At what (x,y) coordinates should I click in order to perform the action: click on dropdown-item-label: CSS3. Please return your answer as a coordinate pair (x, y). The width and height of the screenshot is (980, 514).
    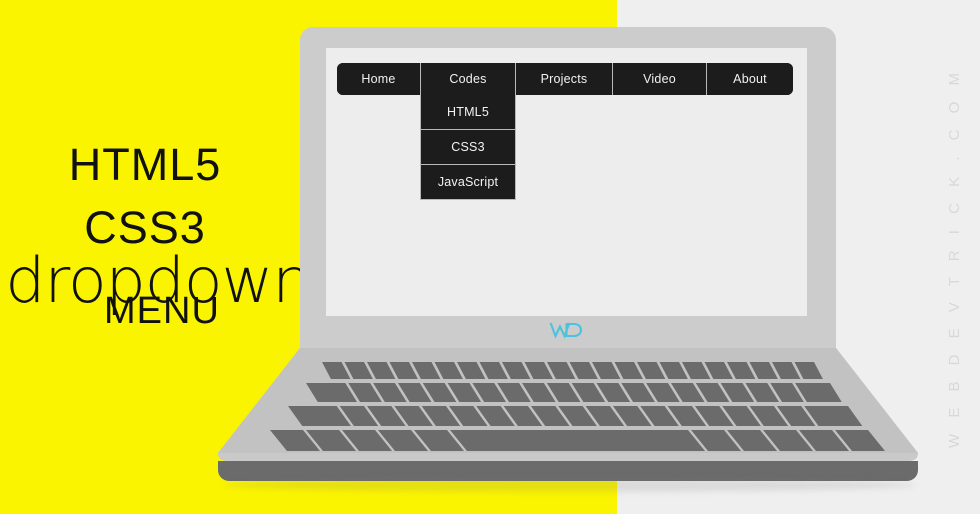
    Looking at the image, I should click on (468, 147).